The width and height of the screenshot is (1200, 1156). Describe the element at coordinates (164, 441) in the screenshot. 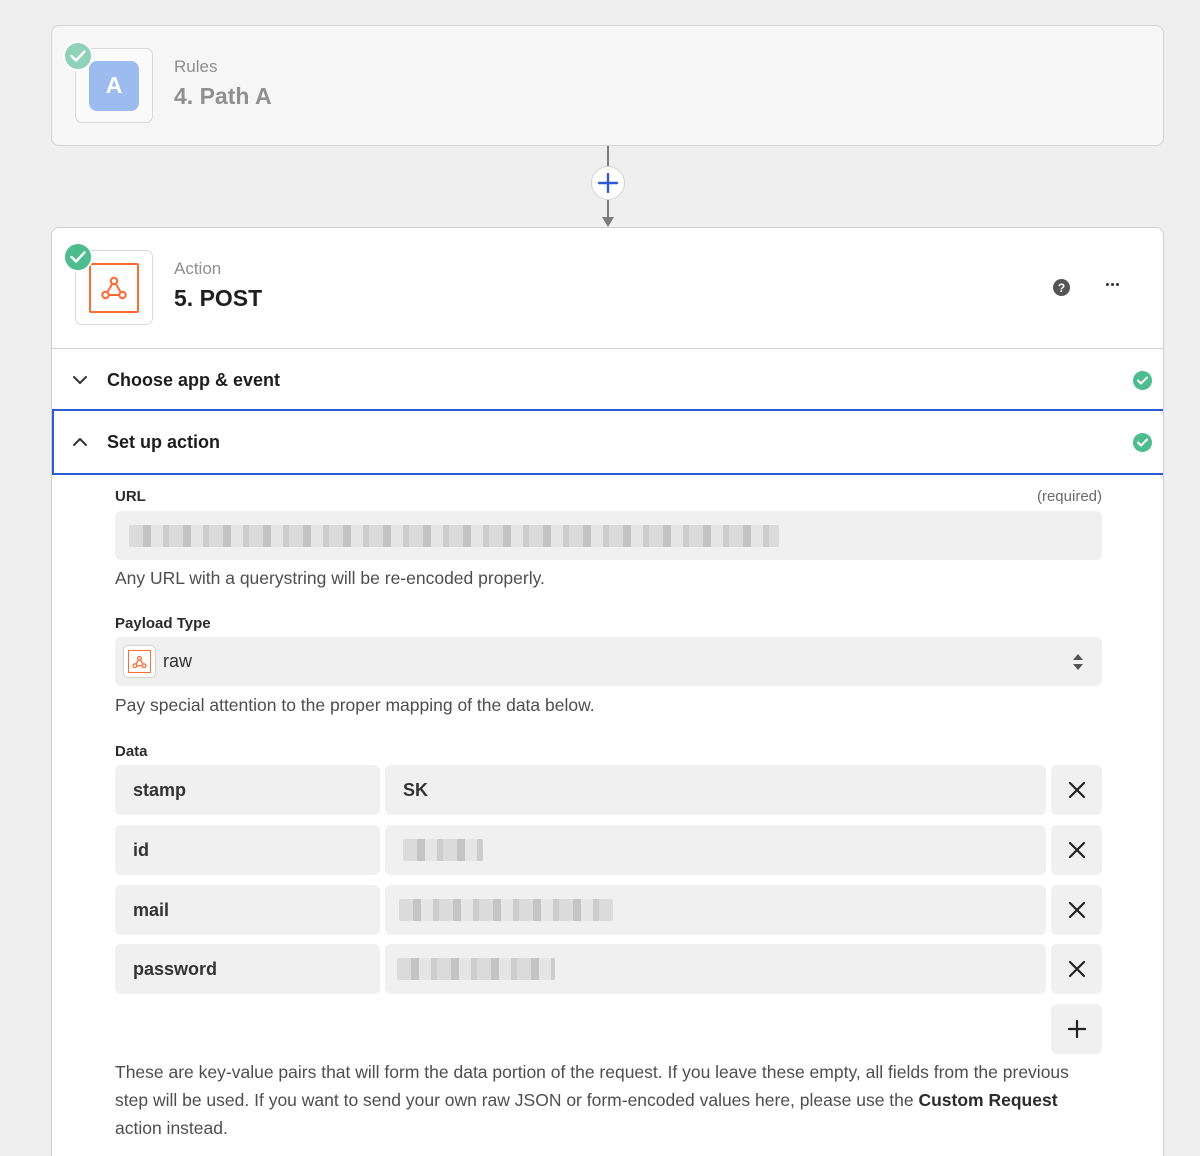

I see `section-label: Set up action` at that location.